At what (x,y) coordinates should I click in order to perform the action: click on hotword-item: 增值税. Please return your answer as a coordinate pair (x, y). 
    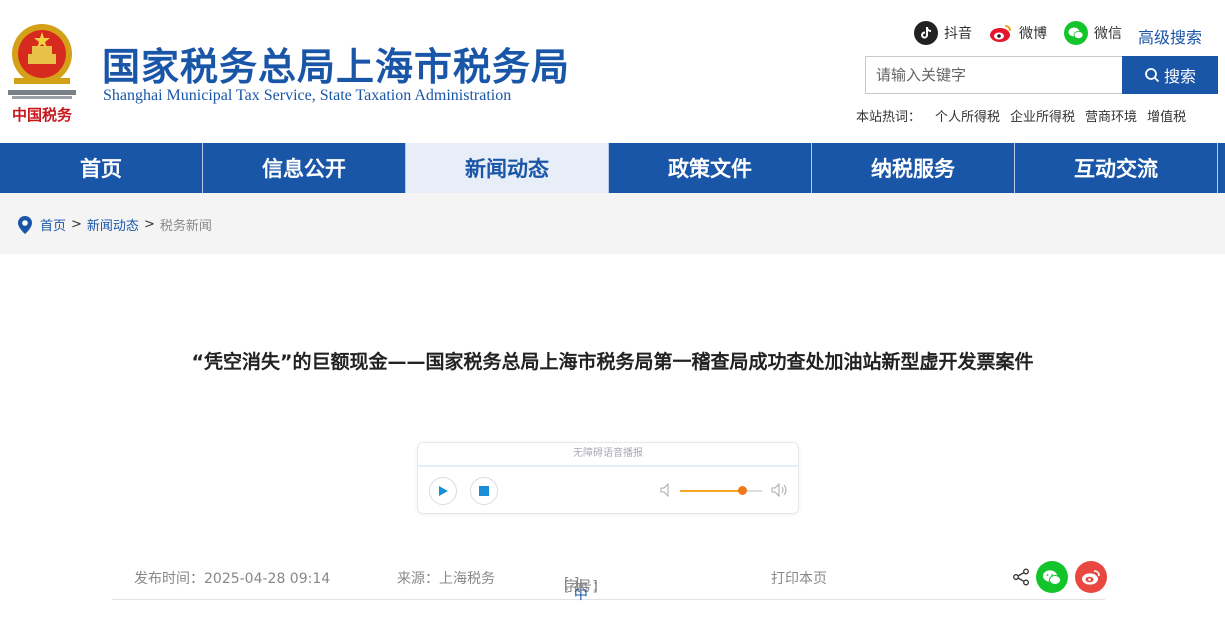
    Looking at the image, I should click on (1166, 115).